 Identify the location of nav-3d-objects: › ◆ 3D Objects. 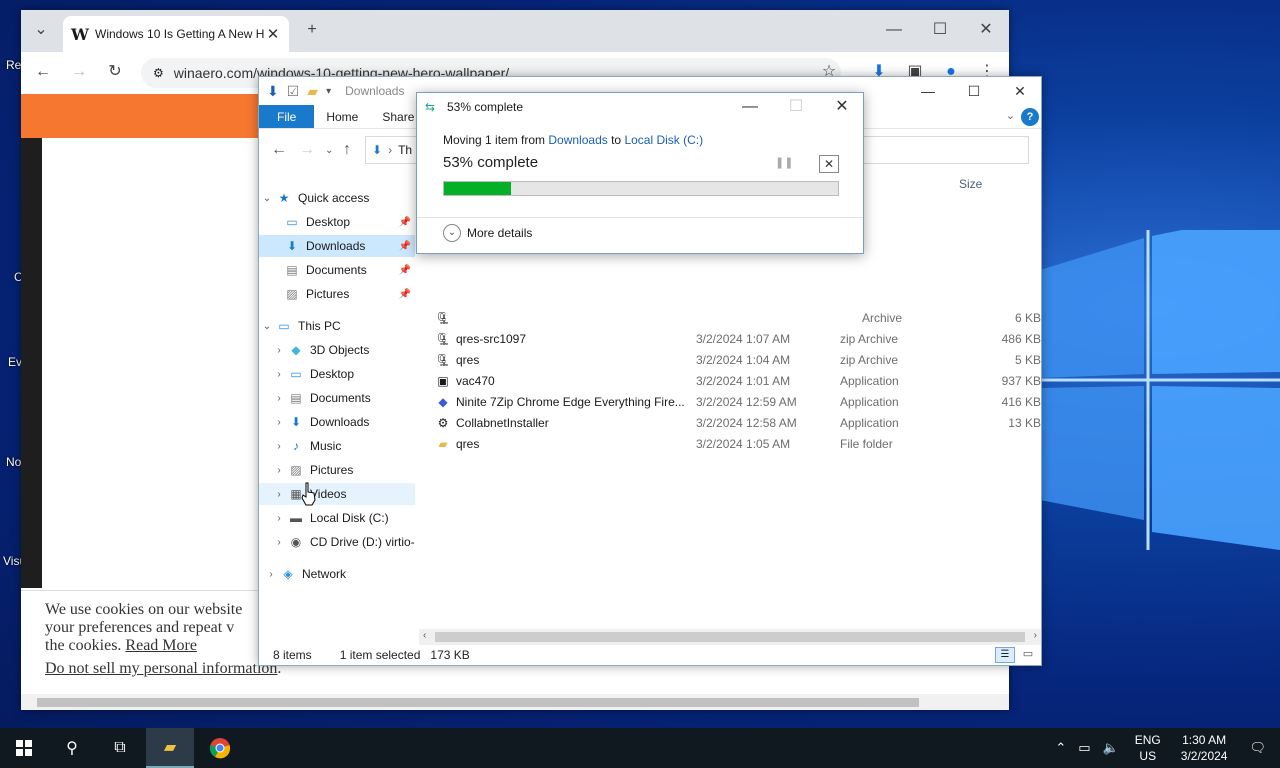
(337, 350).